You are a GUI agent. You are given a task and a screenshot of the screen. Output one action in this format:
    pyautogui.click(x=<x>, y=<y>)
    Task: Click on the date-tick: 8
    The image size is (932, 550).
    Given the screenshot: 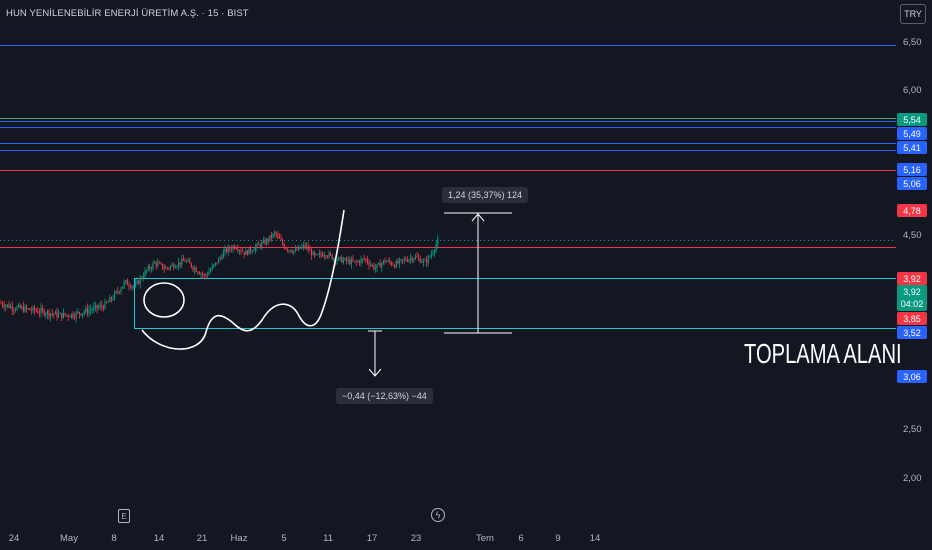 What is the action you would take?
    pyautogui.click(x=114, y=538)
    